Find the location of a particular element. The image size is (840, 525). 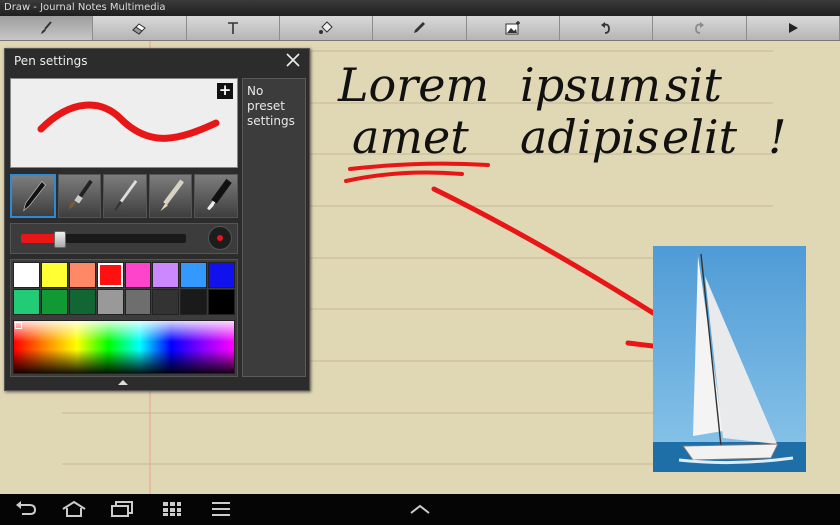

handwritten-word: adipis is located at coordinates (589, 137).